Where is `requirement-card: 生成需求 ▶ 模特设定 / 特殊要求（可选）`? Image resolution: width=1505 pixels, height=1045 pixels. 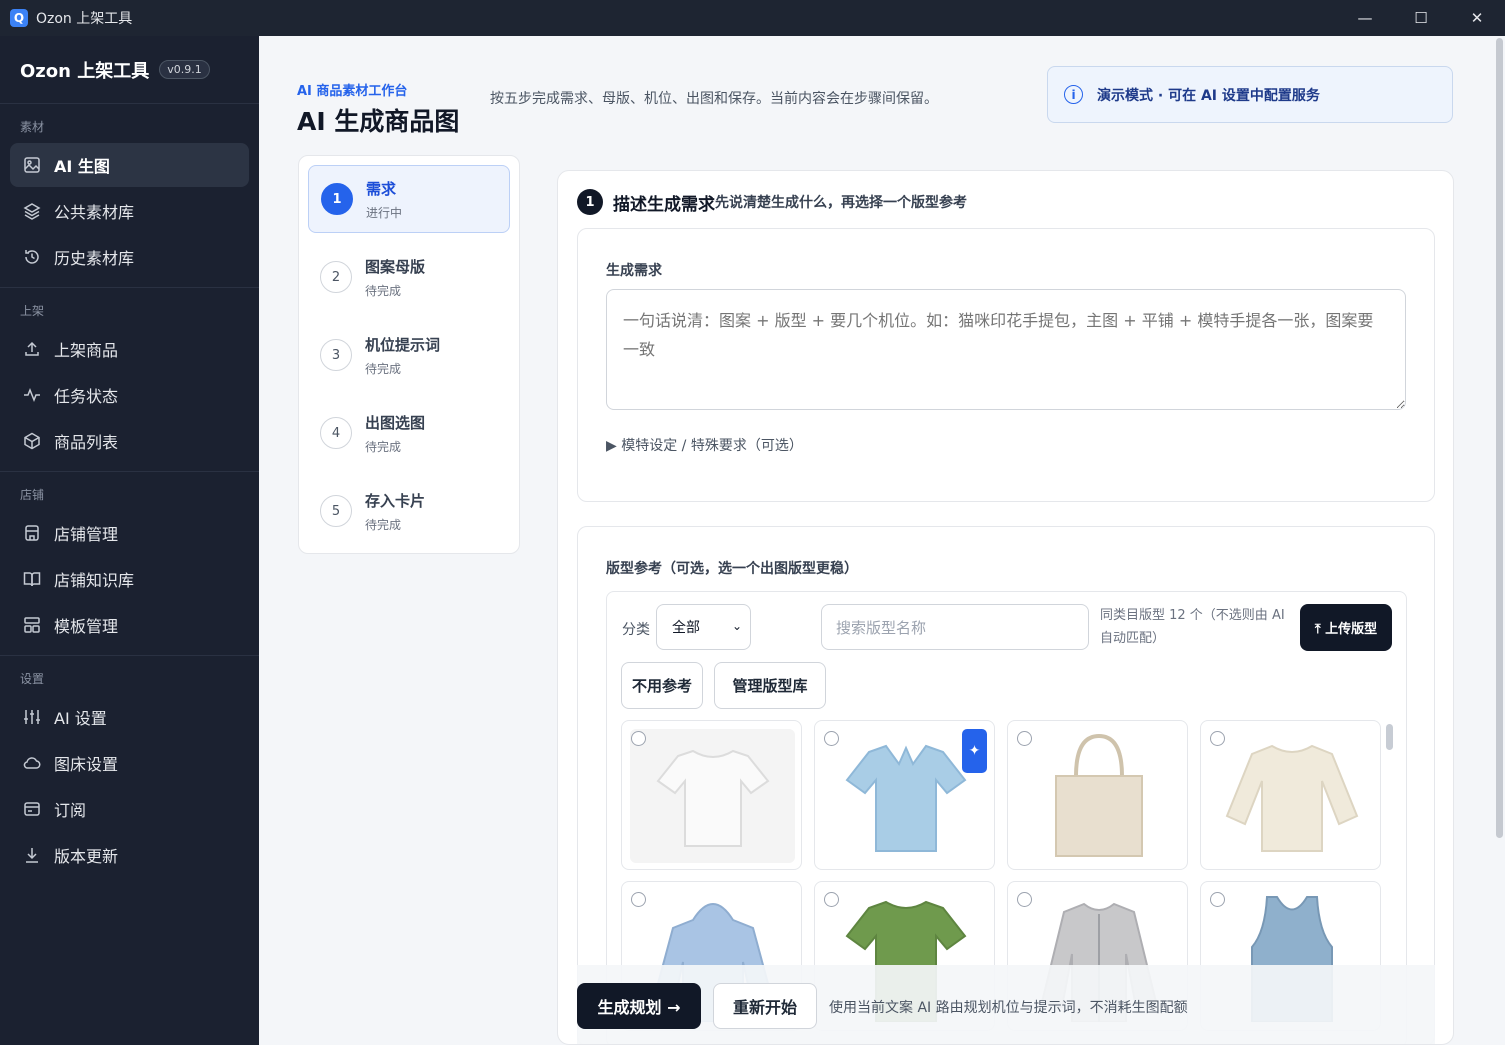
requirement-card: 生成需求 ▶ 模特设定 / 特殊要求（可选） is located at coordinates (1006, 365).